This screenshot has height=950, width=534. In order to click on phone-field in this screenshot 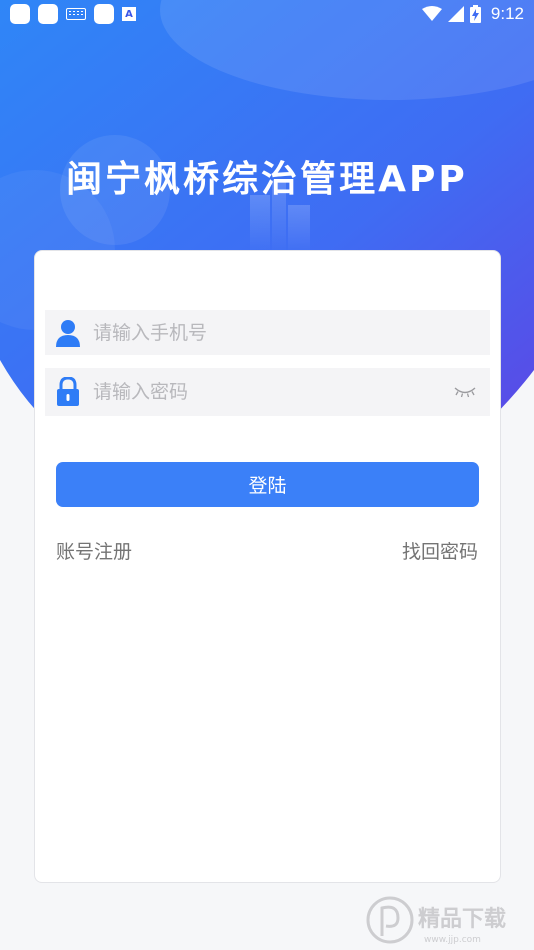, I will do `click(267, 332)`.